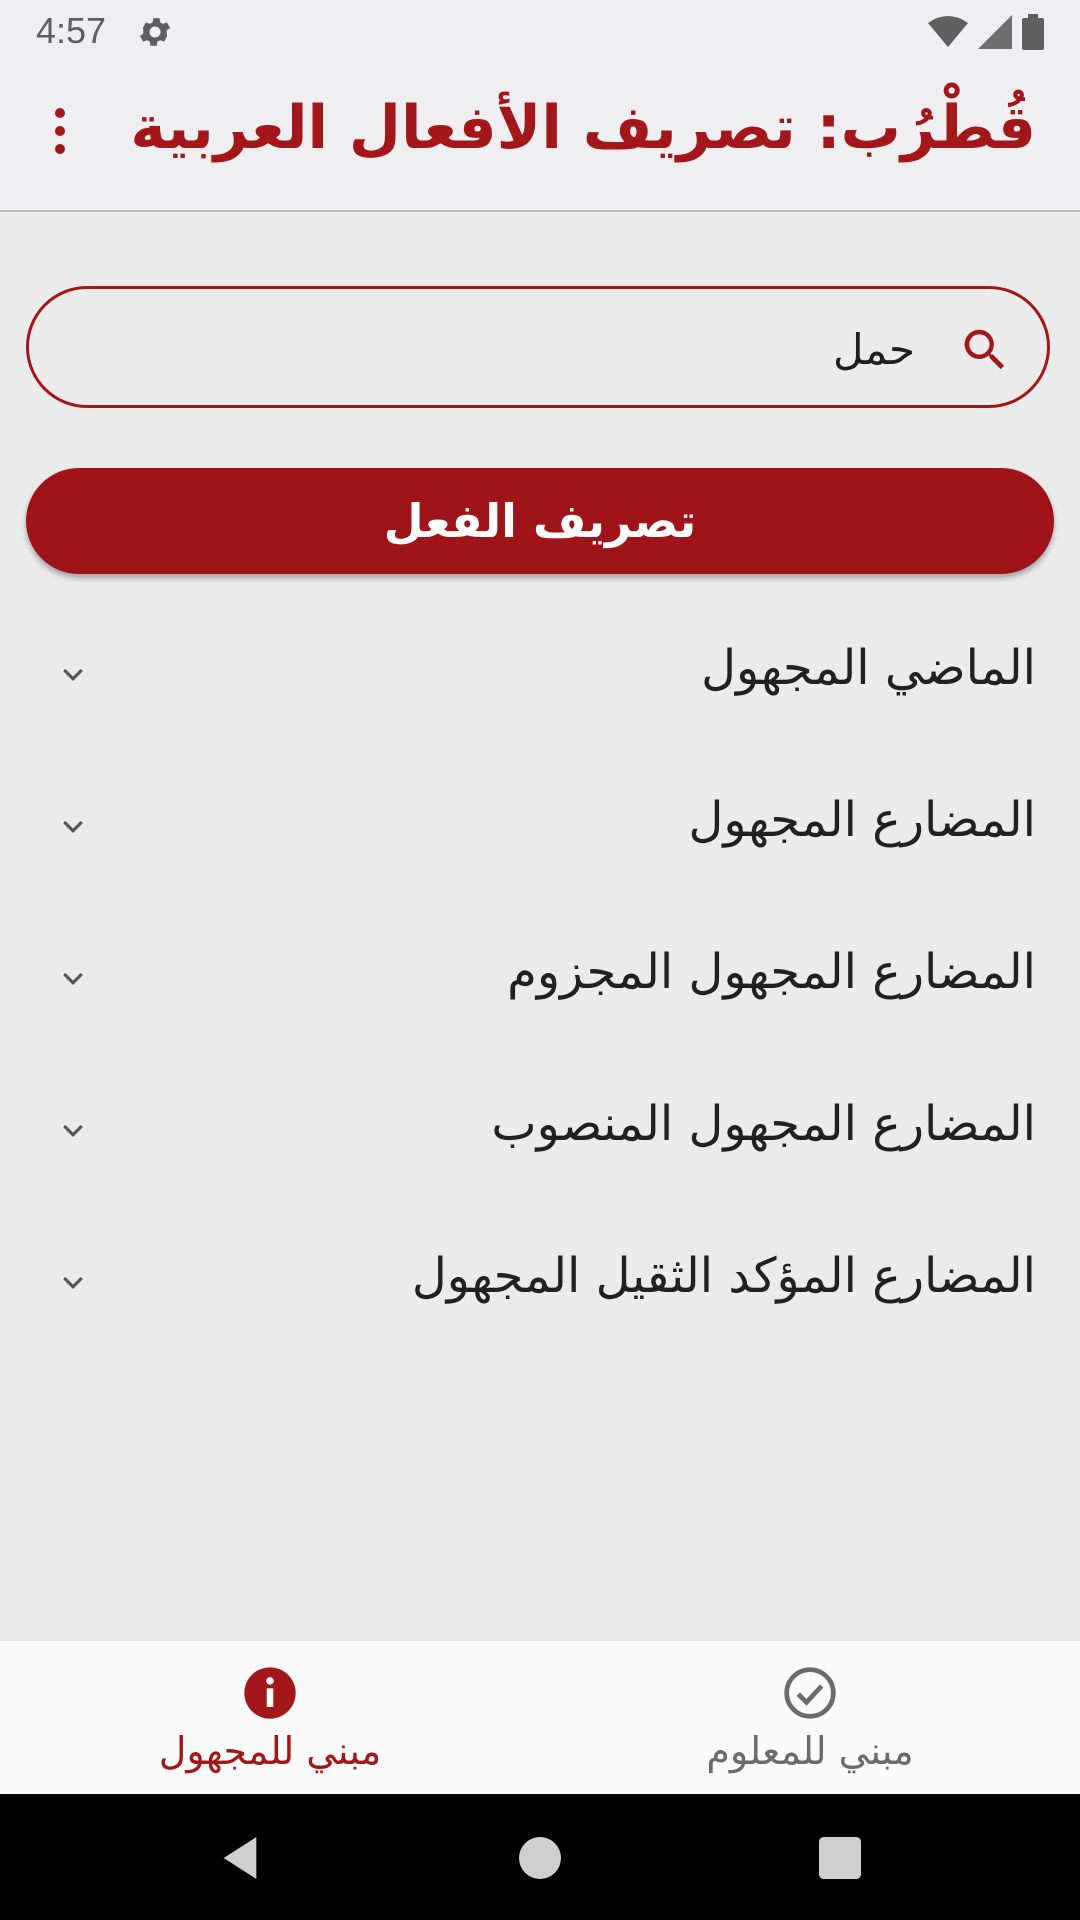 The height and width of the screenshot is (1920, 1080). I want to click on tense-item: المضارع المؤكد الثقيل المجهول, so click(540, 1283).